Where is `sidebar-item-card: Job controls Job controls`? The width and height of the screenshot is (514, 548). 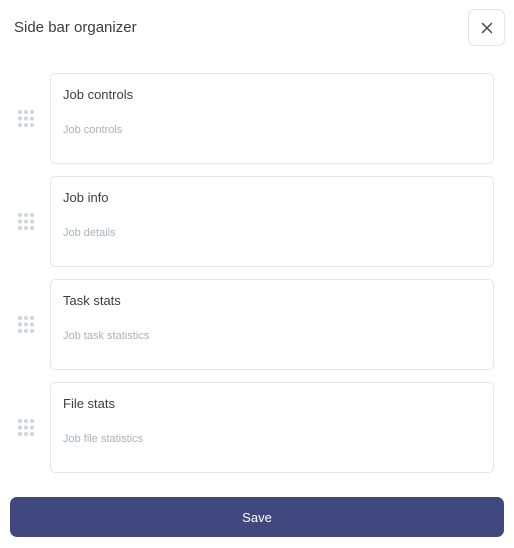
sidebar-item-card: Job controls Job controls is located at coordinates (272, 118).